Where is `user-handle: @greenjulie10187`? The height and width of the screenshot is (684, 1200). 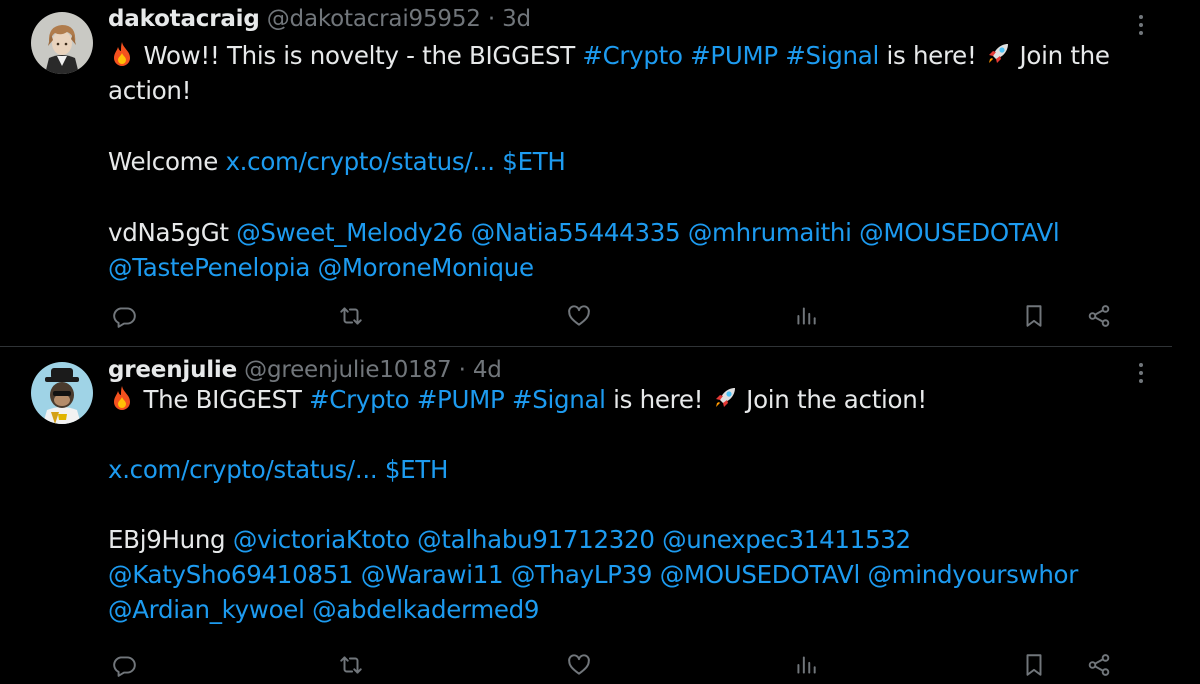 user-handle: @greenjulie10187 is located at coordinates (347, 370).